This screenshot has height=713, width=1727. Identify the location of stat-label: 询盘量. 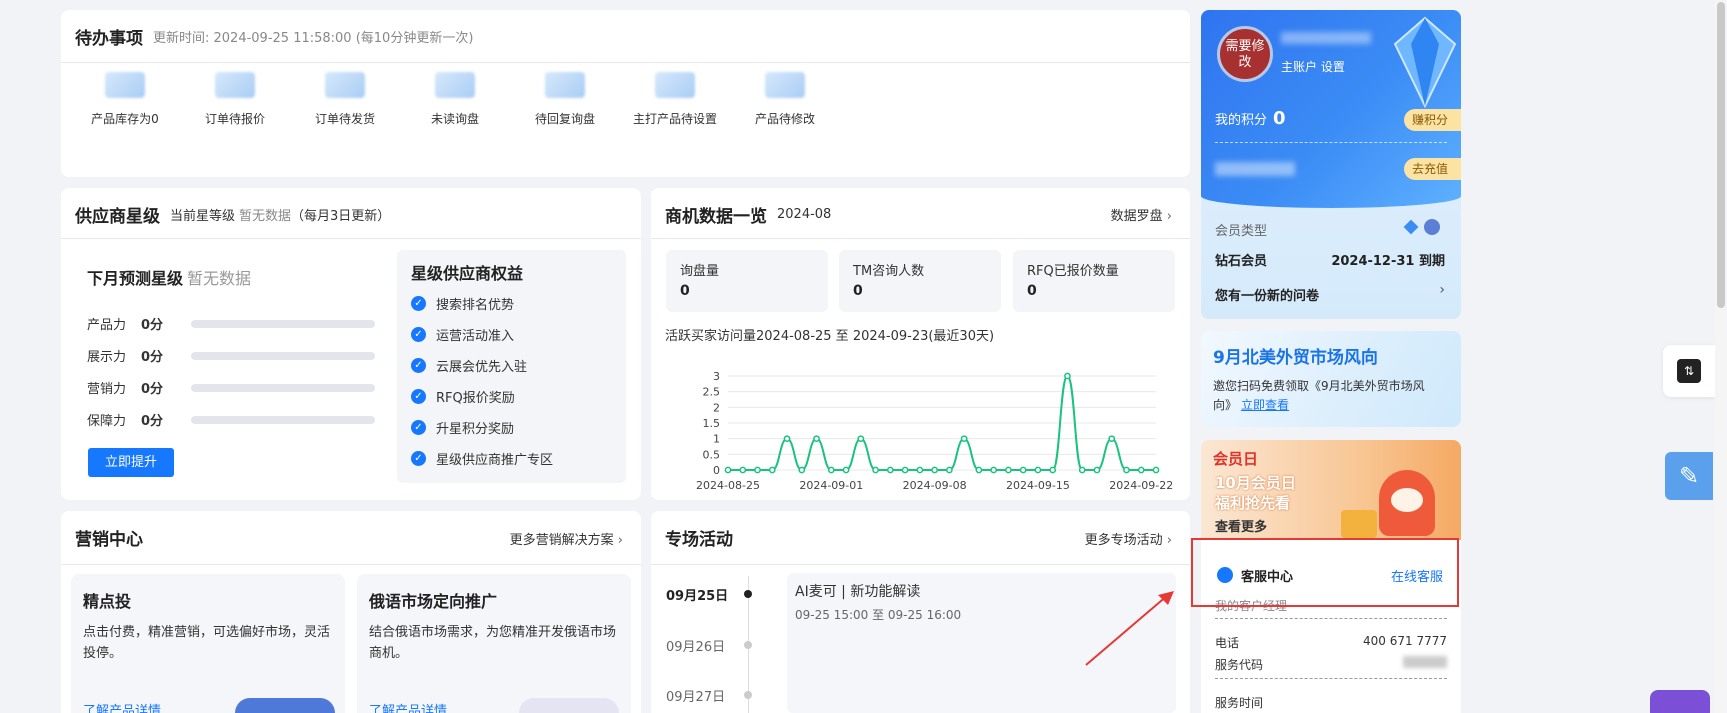
(700, 271).